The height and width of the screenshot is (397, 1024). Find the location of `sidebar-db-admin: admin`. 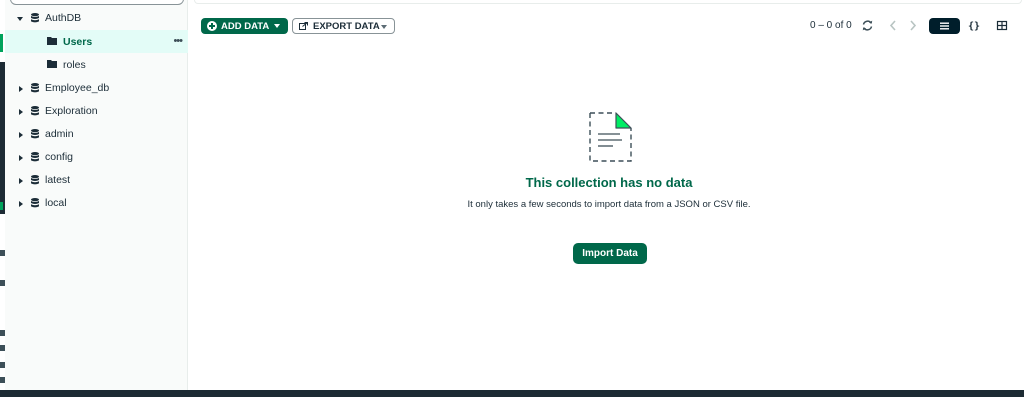

sidebar-db-admin: admin is located at coordinates (96, 134).